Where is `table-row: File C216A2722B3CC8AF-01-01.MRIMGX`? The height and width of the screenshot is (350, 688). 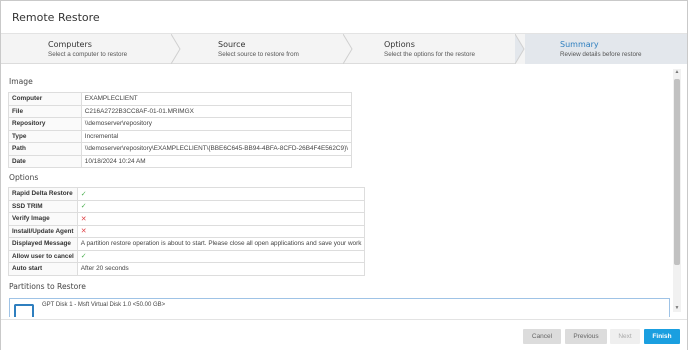
table-row: File C216A2722B3CC8AF-01-01.MRIMGX is located at coordinates (180, 111).